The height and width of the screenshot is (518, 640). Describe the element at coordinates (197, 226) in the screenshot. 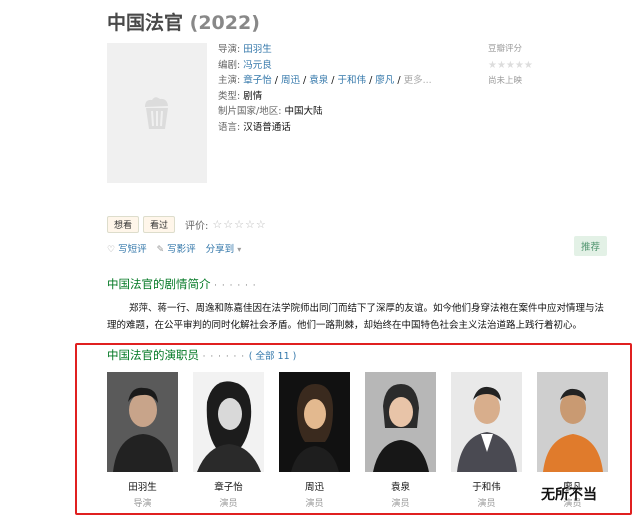

I see `rate-label: 评价:` at that location.